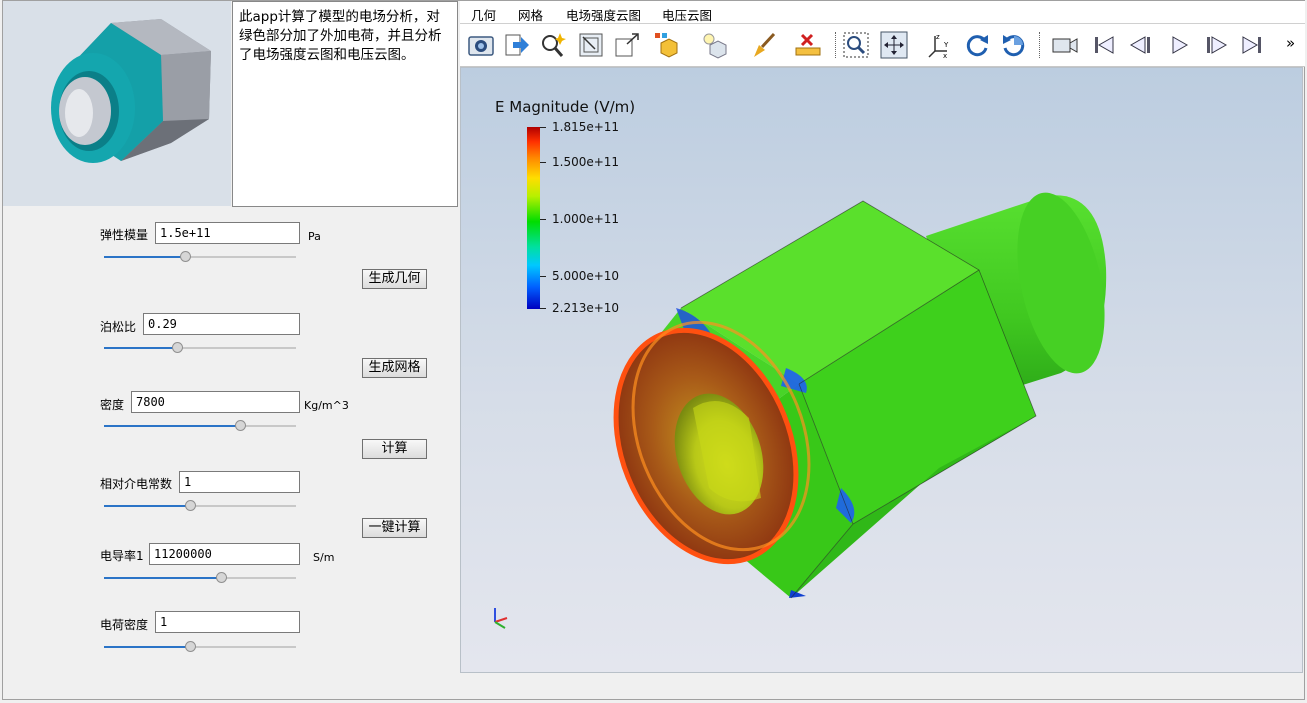 The width and height of the screenshot is (1307, 703). I want to click on elastic-modulus-slider, so click(200, 257).